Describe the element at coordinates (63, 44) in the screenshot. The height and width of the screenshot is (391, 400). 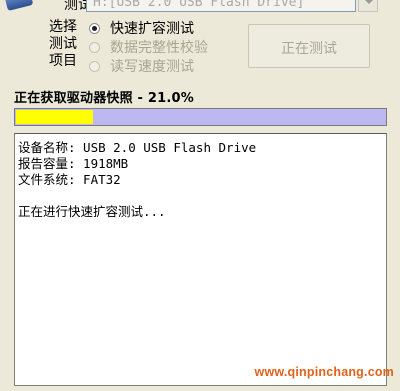
I see `group-label-line: 测试` at that location.